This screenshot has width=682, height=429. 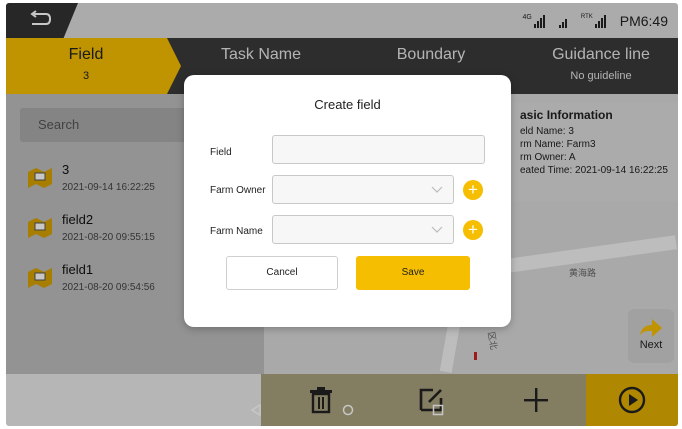 I want to click on farm-owner-select, so click(x=363, y=189).